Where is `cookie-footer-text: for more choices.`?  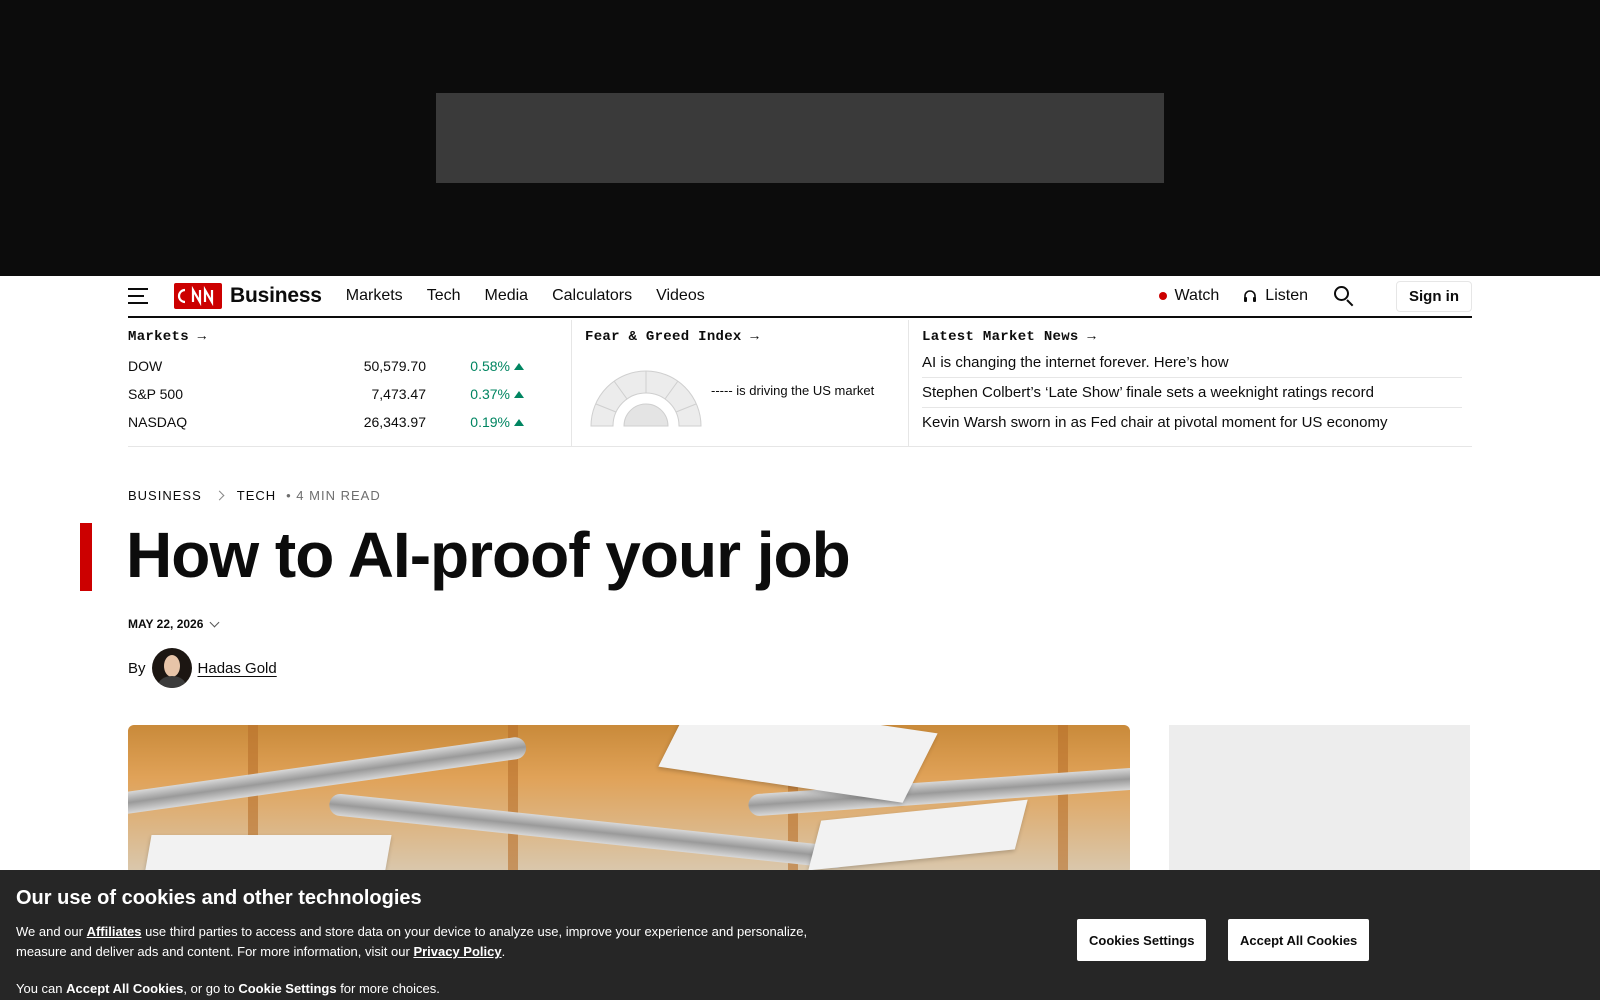
cookie-footer-text: for more choices. is located at coordinates (388, 988).